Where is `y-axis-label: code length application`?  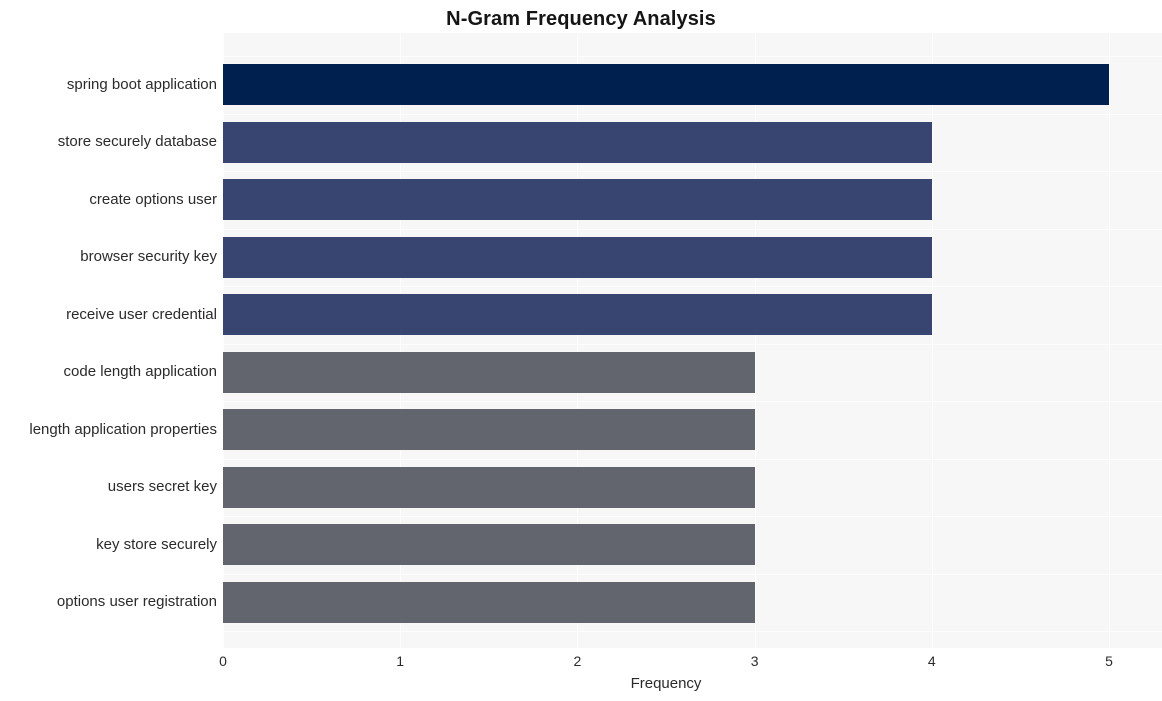
y-axis-label: code length application is located at coordinates (140, 371).